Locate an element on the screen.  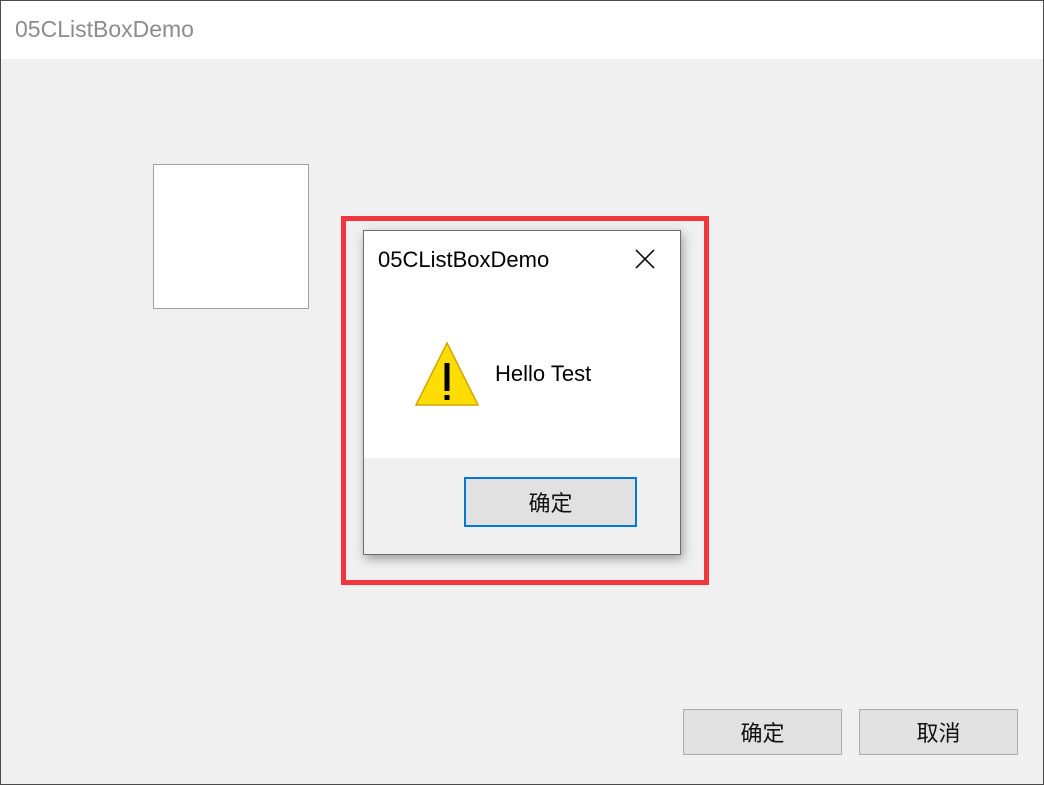
main-ok-button: 确定 is located at coordinates (762, 732).